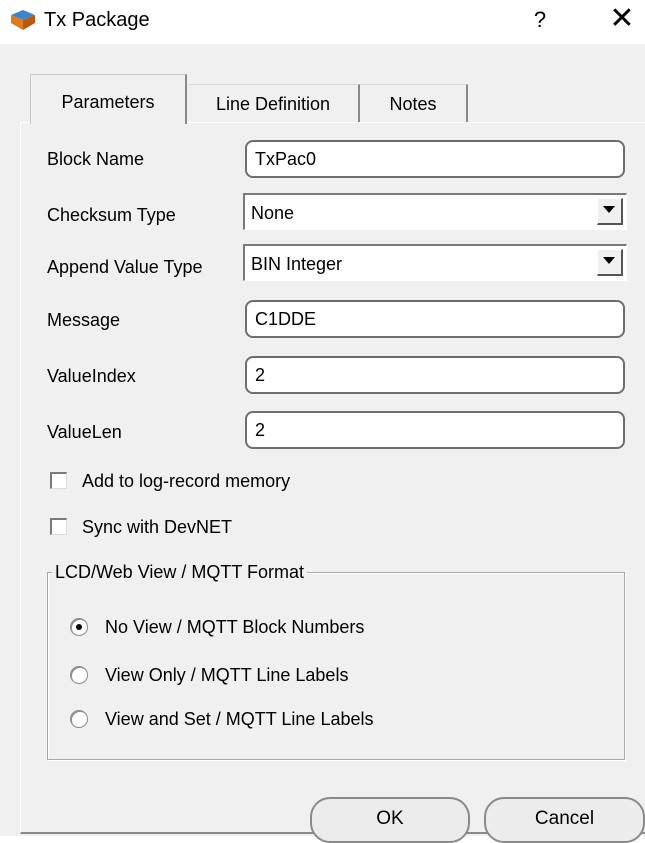 The image size is (645, 843). What do you see at coordinates (84, 320) in the screenshot?
I see `message-label: Message` at bounding box center [84, 320].